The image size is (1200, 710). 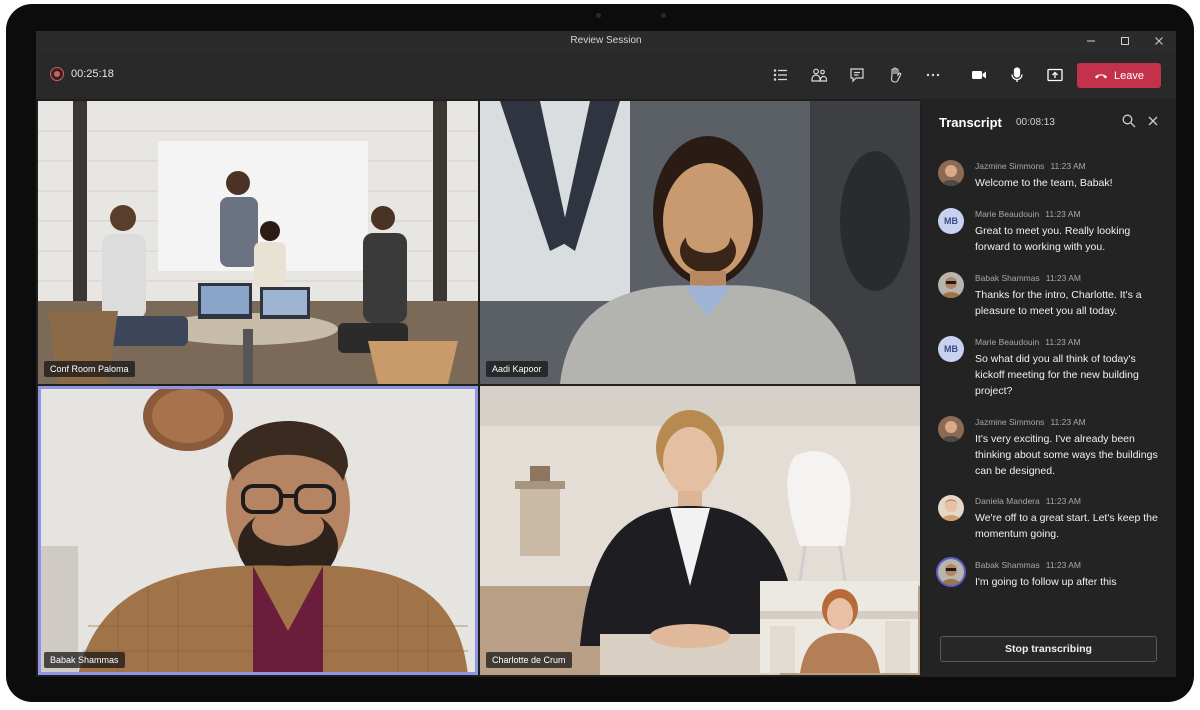 I want to click on video-tile-conf-room: Conf Room Paloma, so click(x=258, y=242).